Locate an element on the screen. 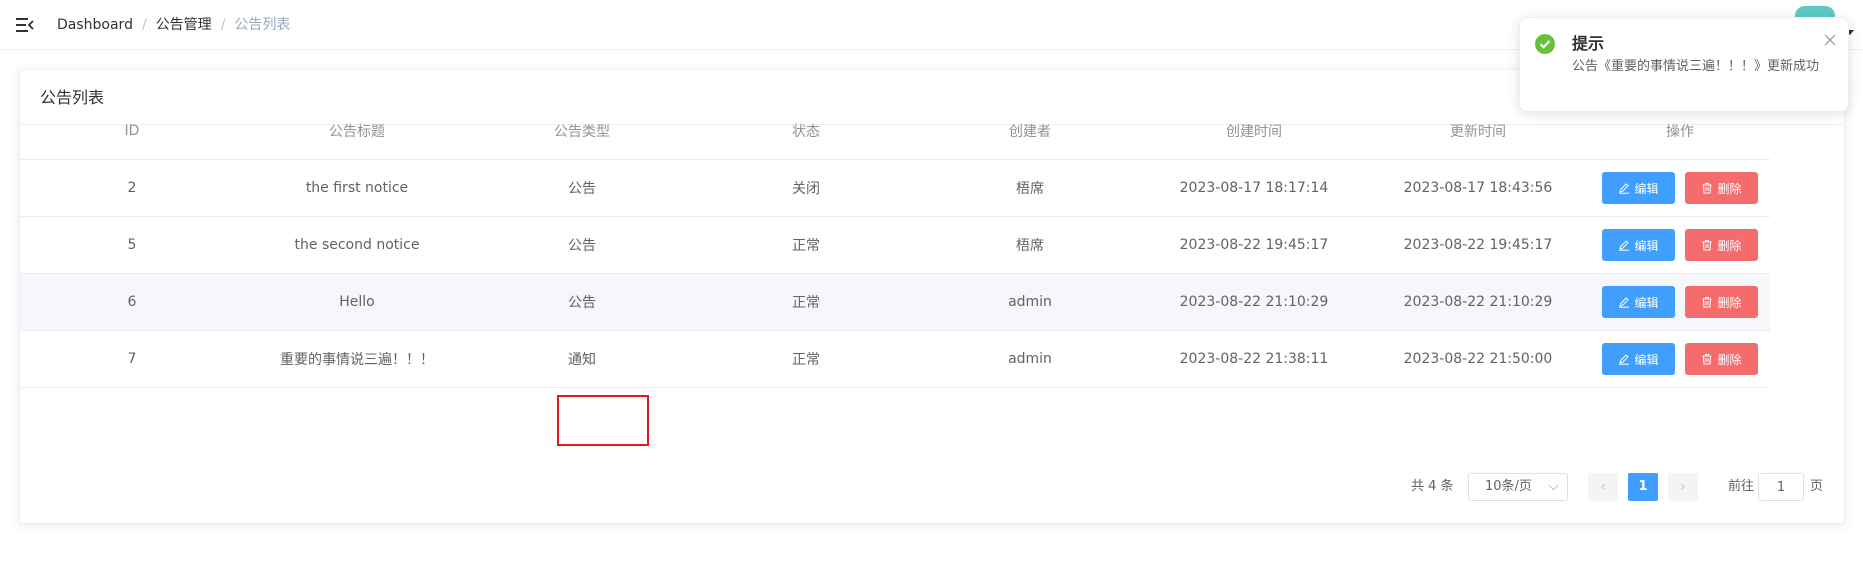 This screenshot has height=563, width=1863. cell-title: the first notice is located at coordinates (357, 188).